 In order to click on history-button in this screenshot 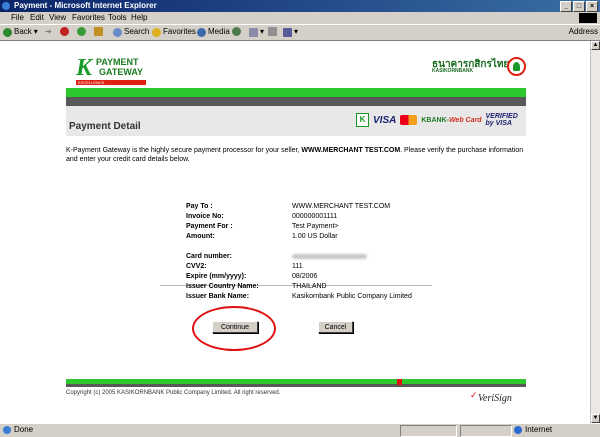, I will do `click(236, 31)`.